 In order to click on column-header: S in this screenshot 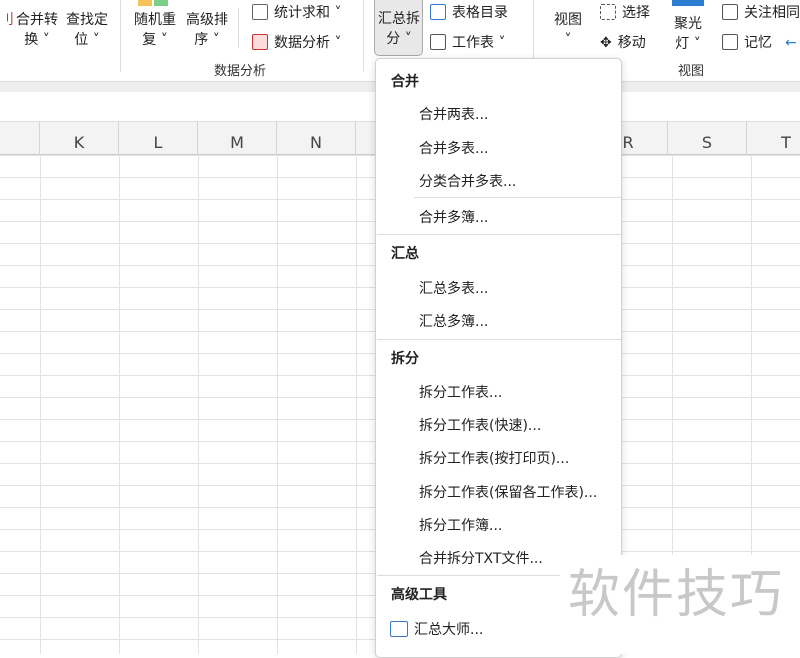, I will do `click(707, 138)`.